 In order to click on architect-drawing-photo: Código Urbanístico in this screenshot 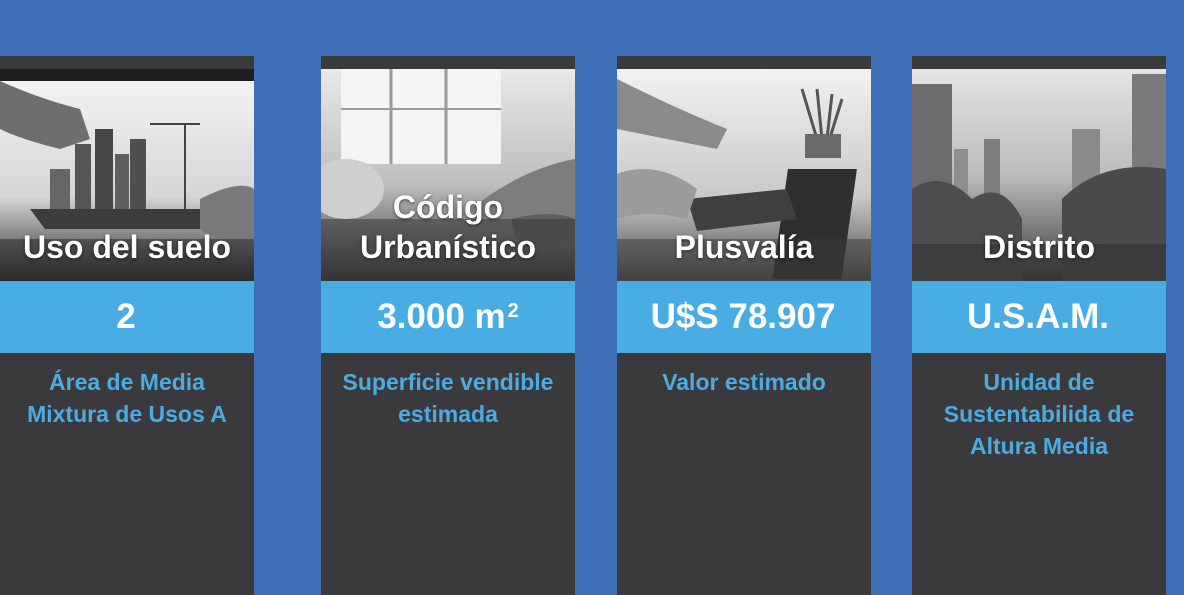, I will do `click(448, 175)`.